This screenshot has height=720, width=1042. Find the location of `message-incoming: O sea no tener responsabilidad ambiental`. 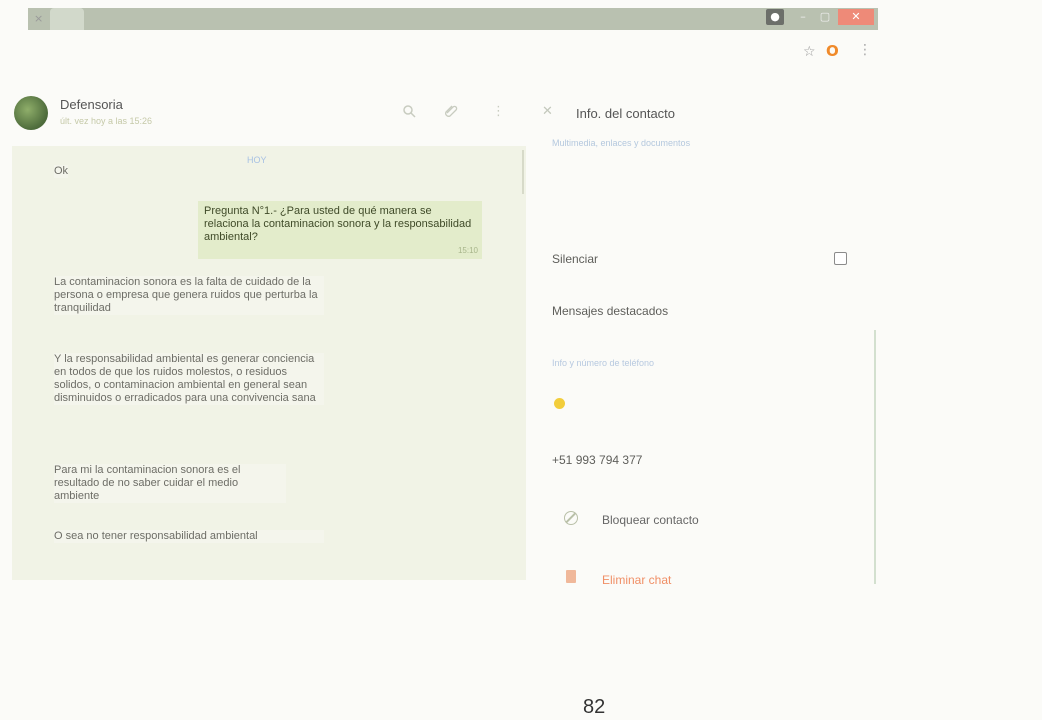

message-incoming: O sea no tener responsabilidad ambiental is located at coordinates (189, 536).